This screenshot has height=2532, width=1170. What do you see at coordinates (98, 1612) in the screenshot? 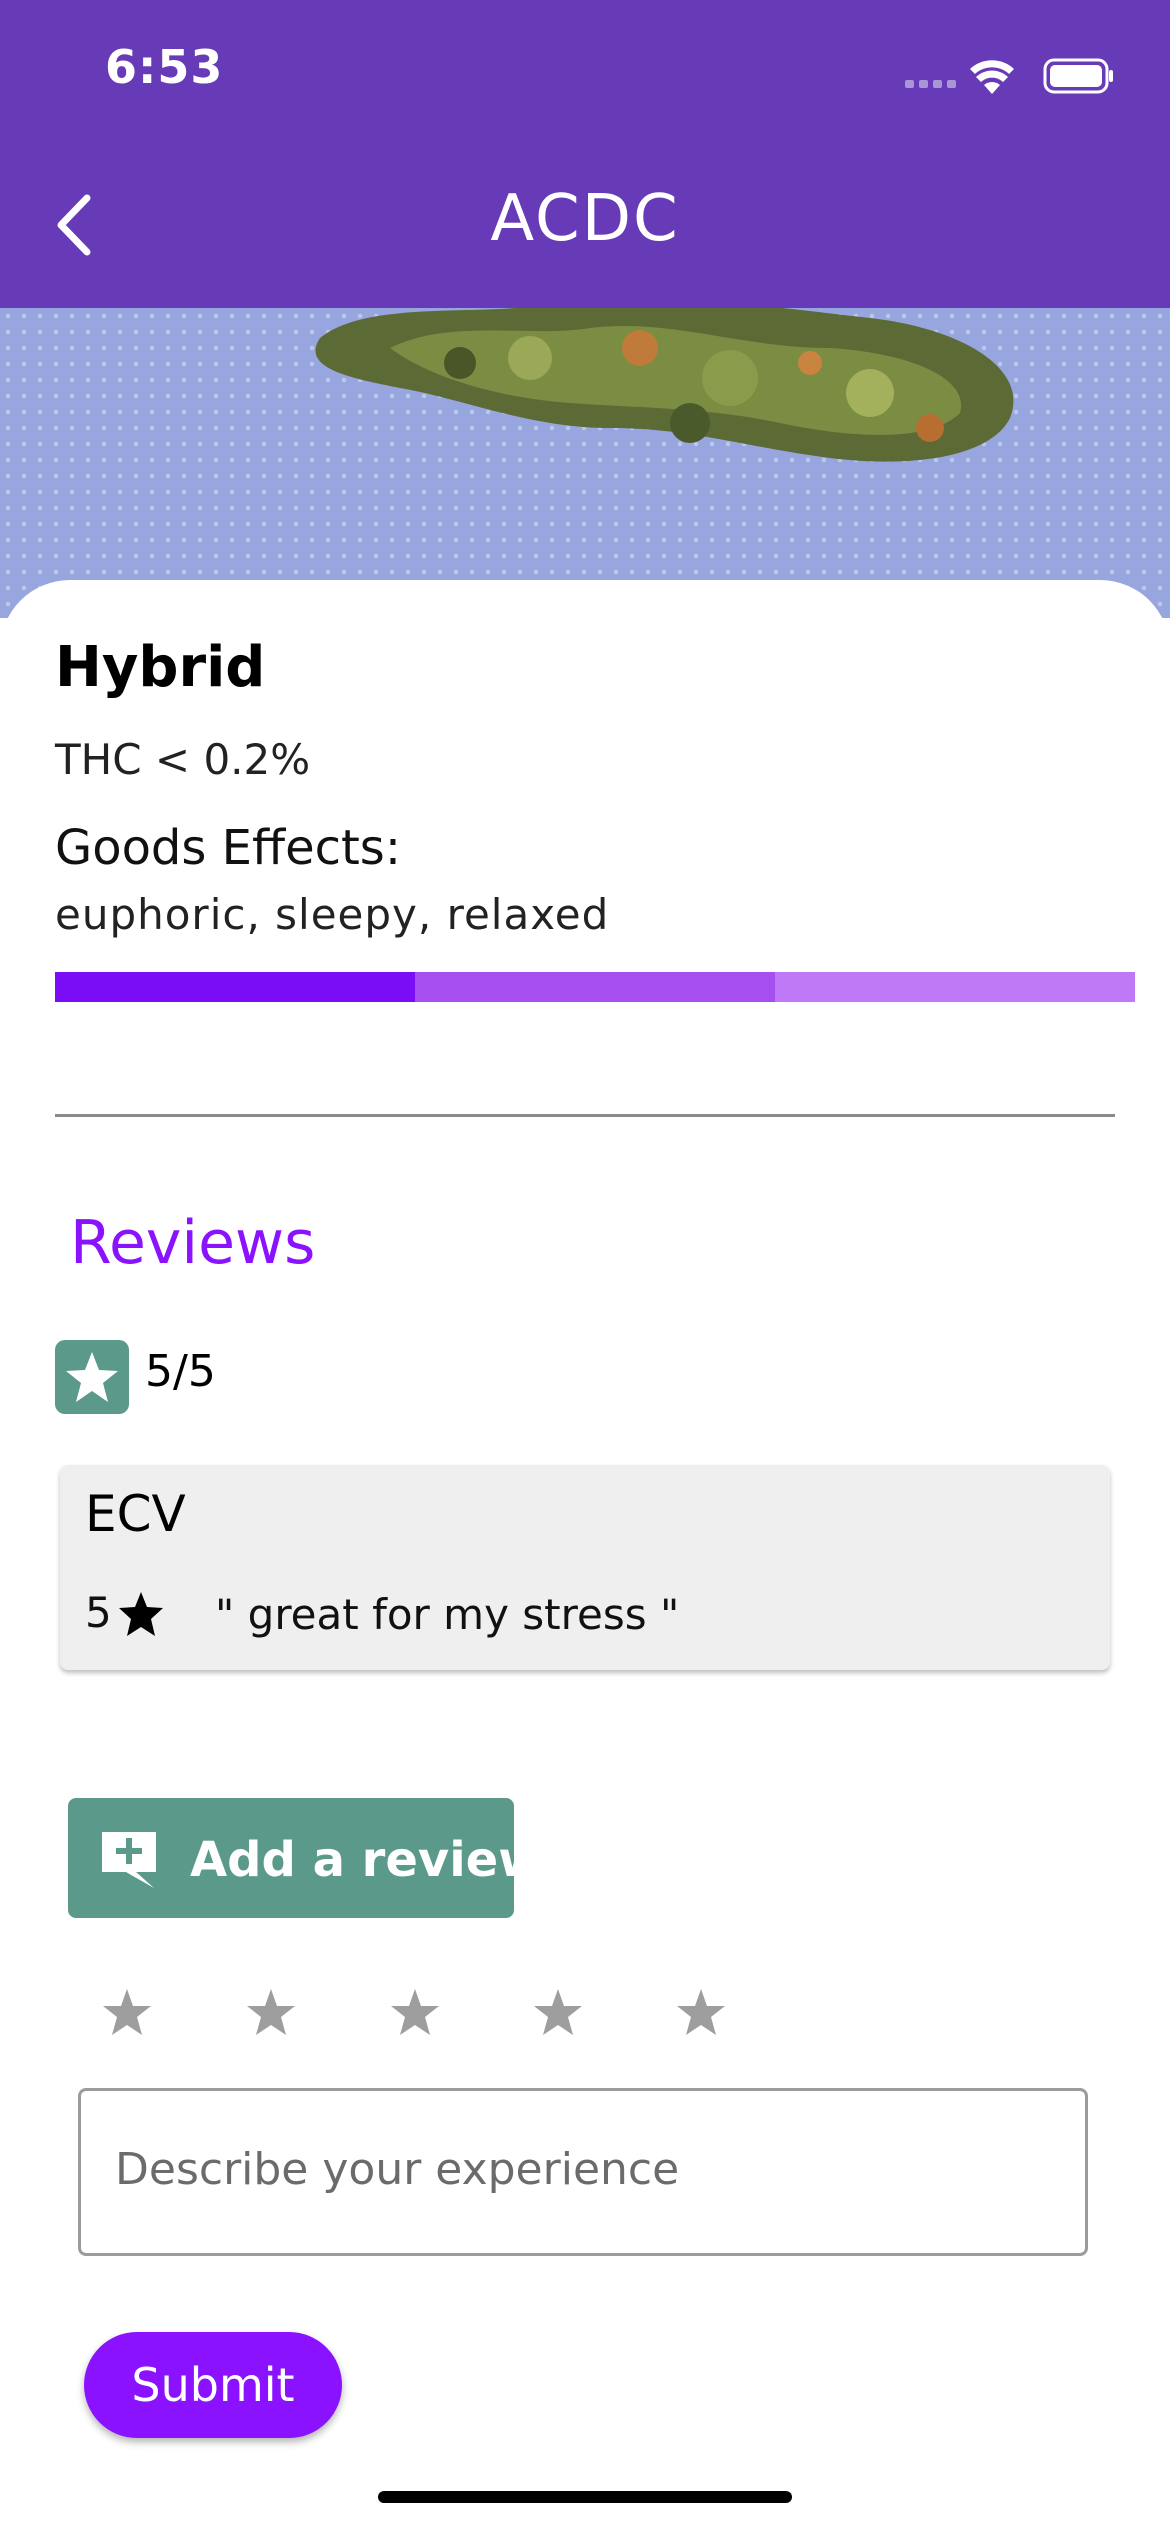
I see `review-rating: 5` at bounding box center [98, 1612].